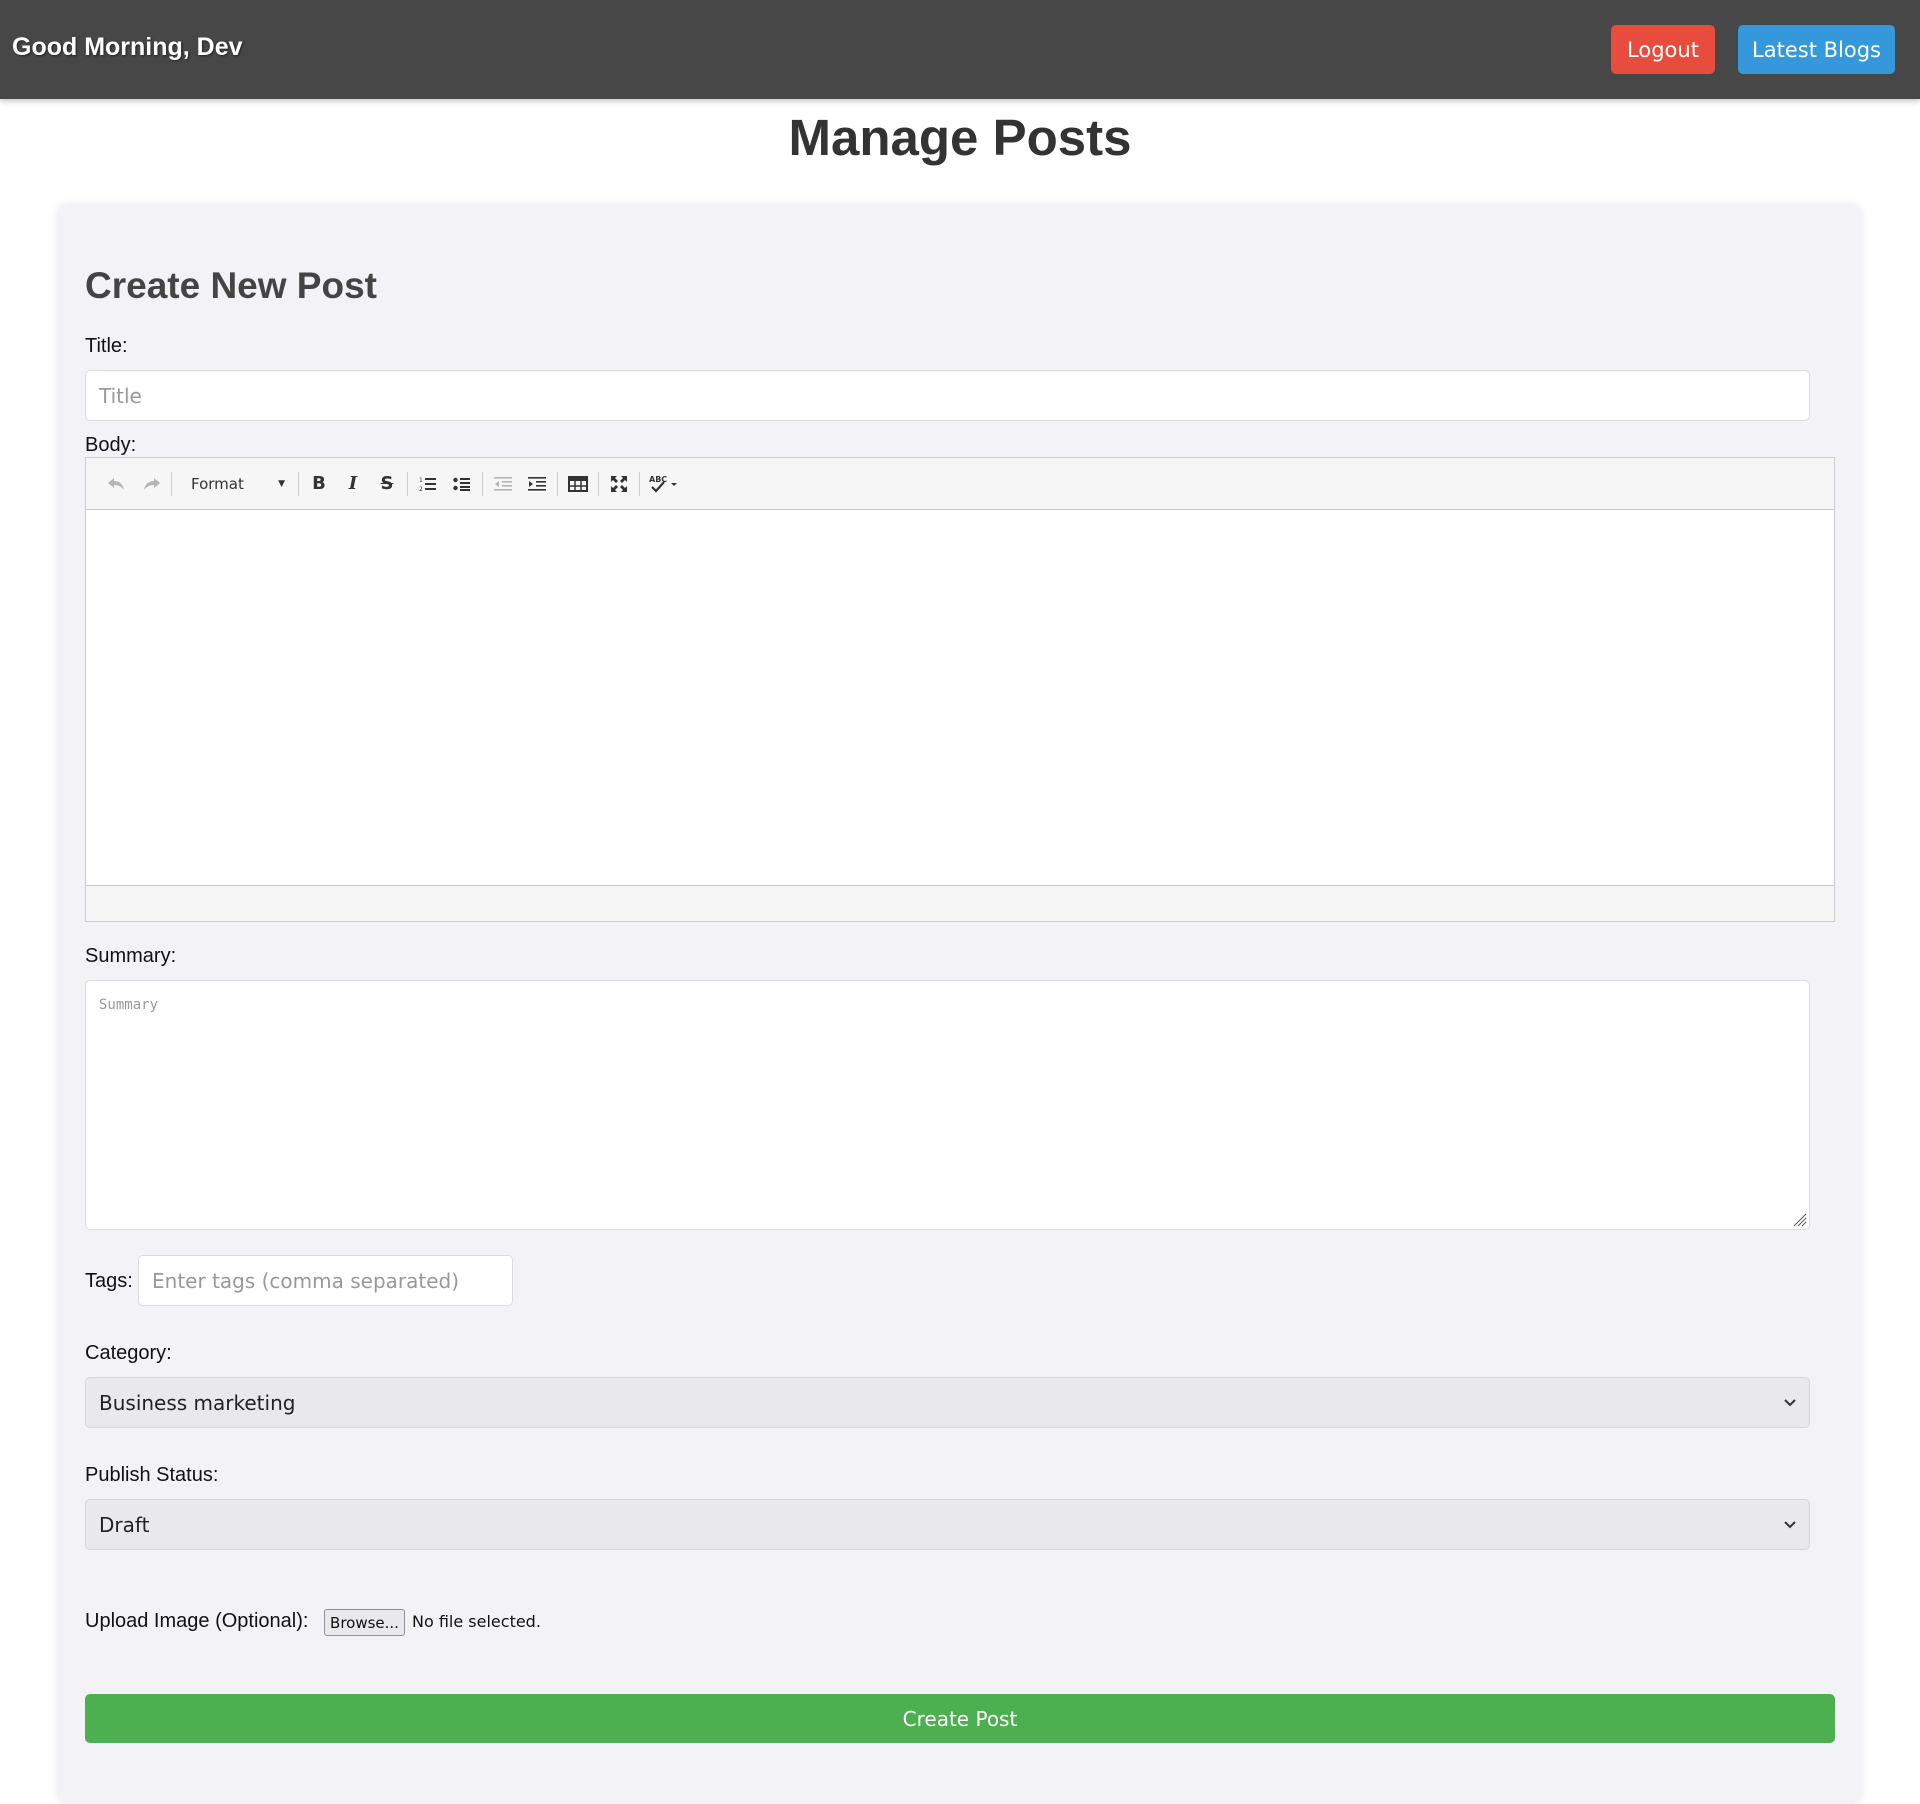  What do you see at coordinates (151, 484) in the screenshot?
I see `redo-icon` at bounding box center [151, 484].